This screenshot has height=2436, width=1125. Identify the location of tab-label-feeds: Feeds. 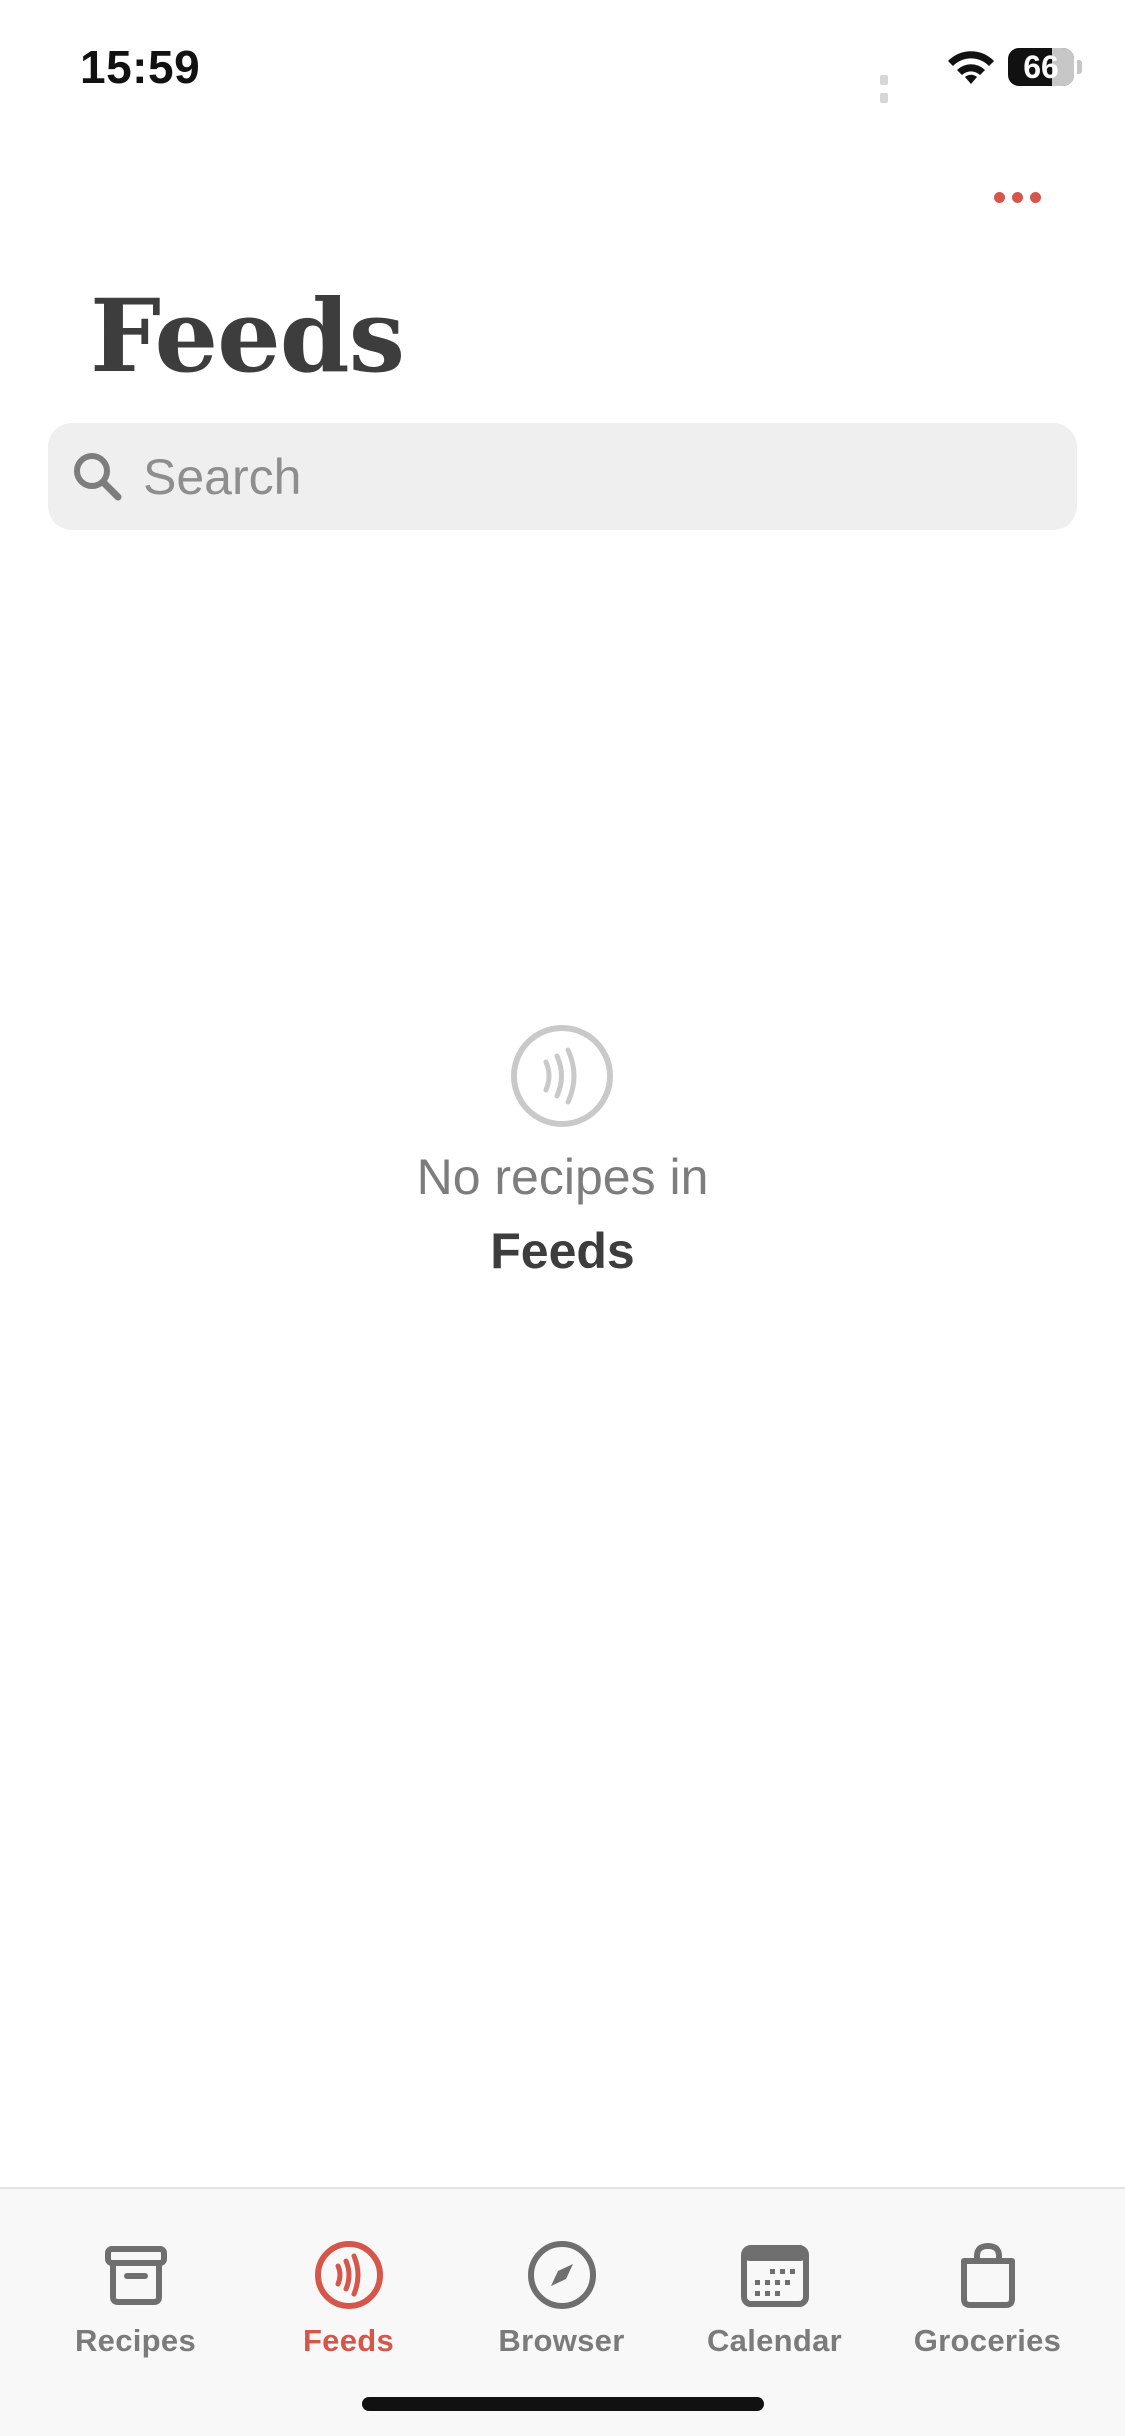
(348, 2340).